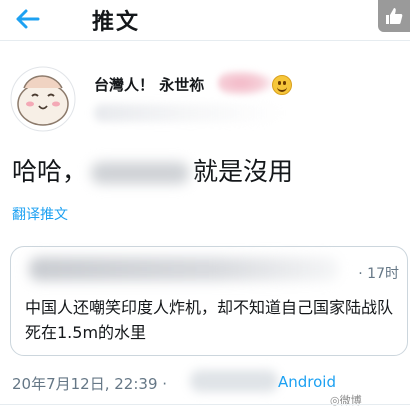 The height and width of the screenshot is (414, 410). I want to click on watermark: ◎微博, so click(346, 400).